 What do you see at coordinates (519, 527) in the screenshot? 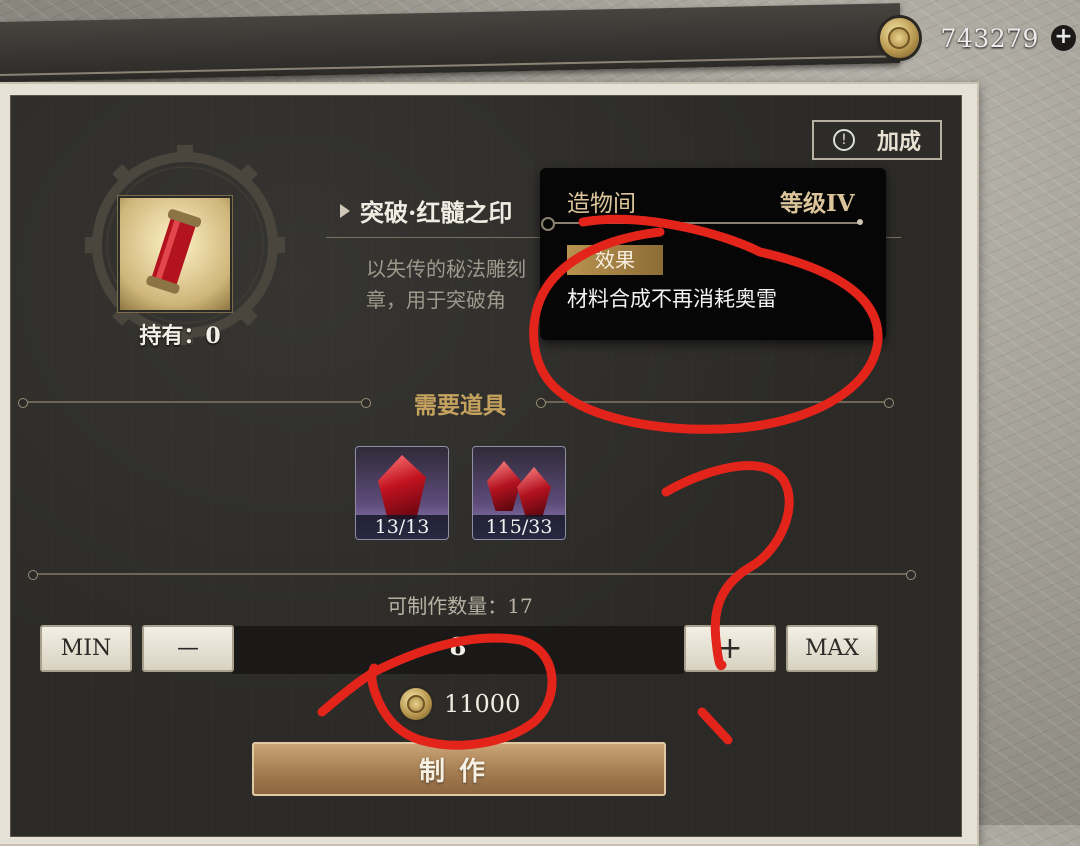
I see `material-count: 115/33` at bounding box center [519, 527].